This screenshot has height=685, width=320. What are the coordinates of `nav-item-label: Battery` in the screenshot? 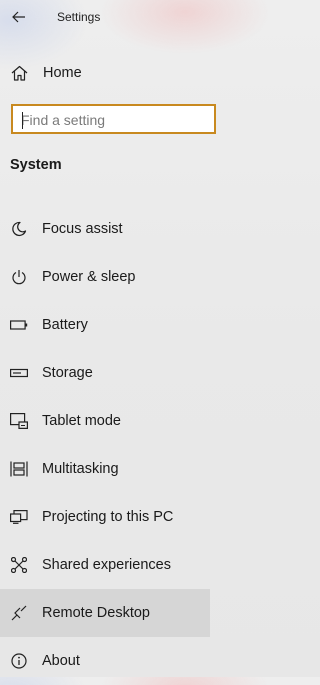 It's located at (65, 325).